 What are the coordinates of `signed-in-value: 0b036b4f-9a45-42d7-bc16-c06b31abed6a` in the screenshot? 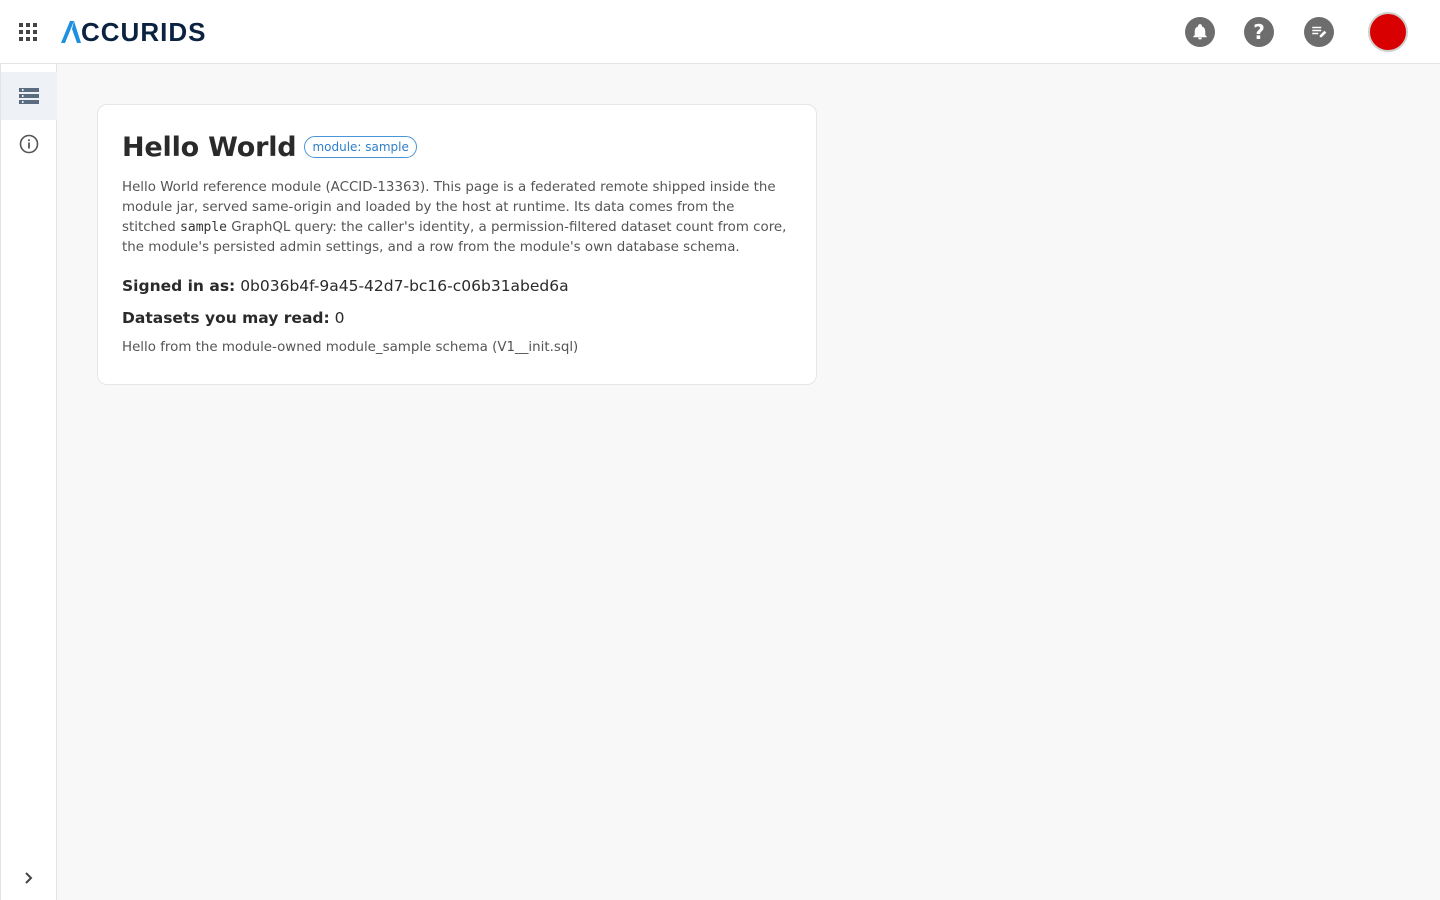 It's located at (404, 286).